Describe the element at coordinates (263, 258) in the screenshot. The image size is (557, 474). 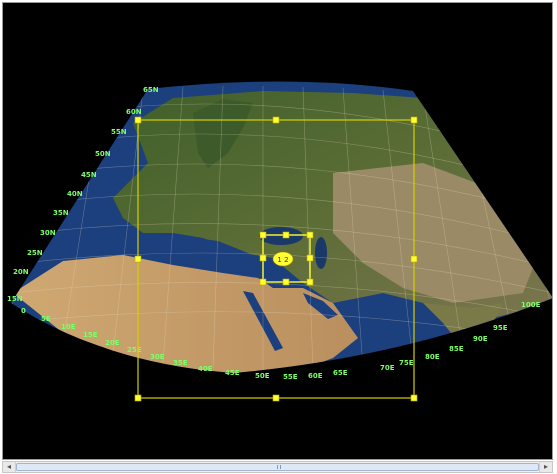
I see `inner-domain-handle-w` at that location.